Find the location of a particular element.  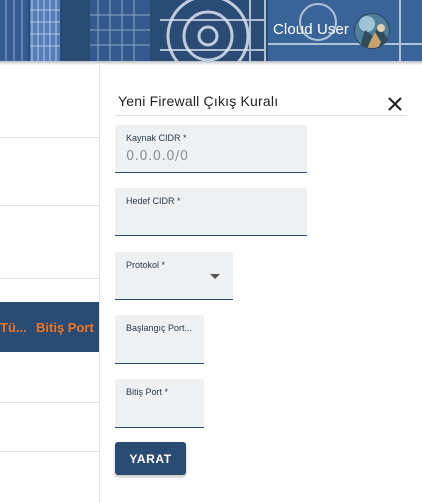

user-avatar is located at coordinates (372, 31).